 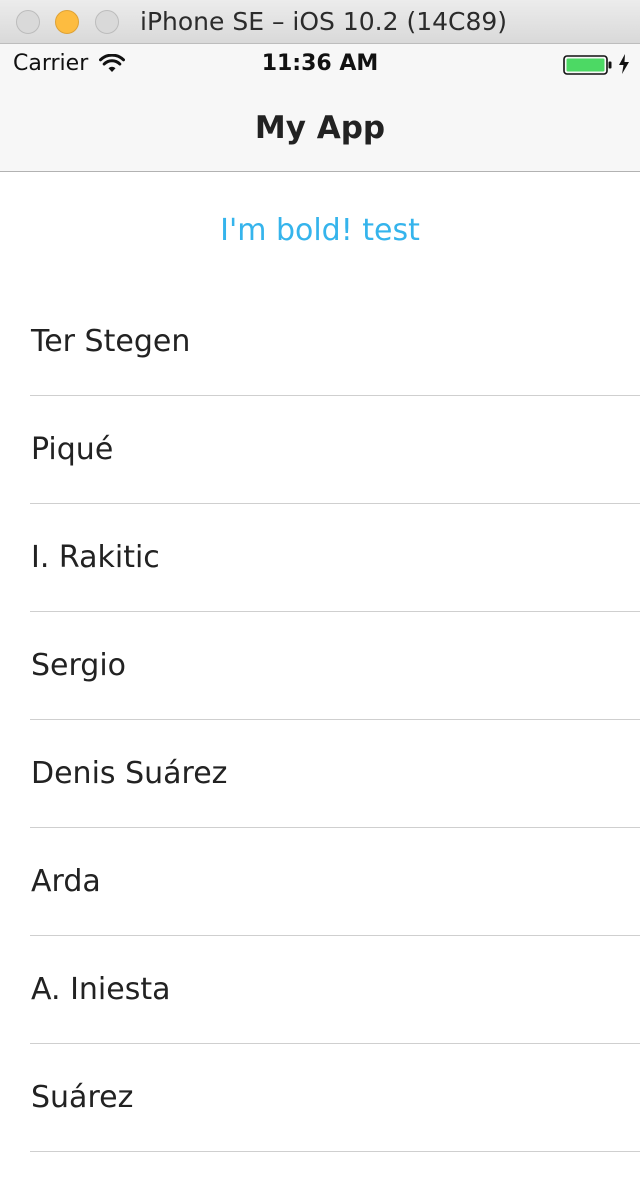 What do you see at coordinates (320, 558) in the screenshot?
I see `list-item: I. Rakitic` at bounding box center [320, 558].